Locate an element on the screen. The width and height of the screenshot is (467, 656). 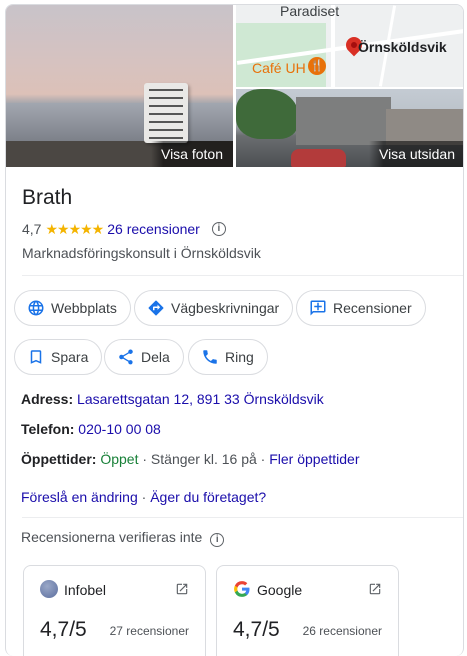
share-icon is located at coordinates (126, 357).